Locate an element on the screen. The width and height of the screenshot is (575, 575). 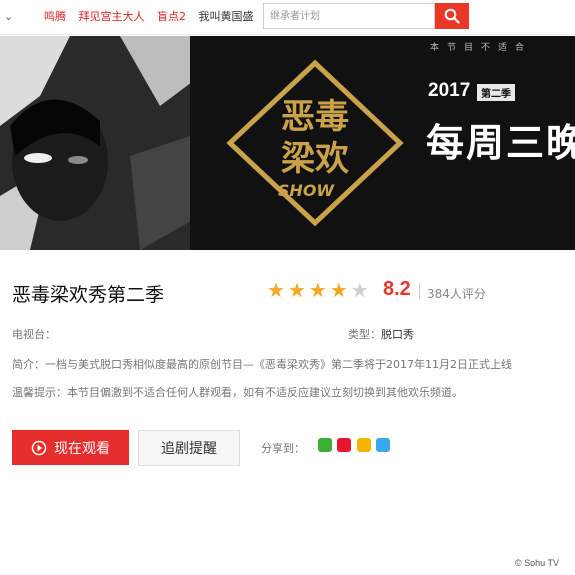
genre-value: 脱口秀 is located at coordinates (397, 334).